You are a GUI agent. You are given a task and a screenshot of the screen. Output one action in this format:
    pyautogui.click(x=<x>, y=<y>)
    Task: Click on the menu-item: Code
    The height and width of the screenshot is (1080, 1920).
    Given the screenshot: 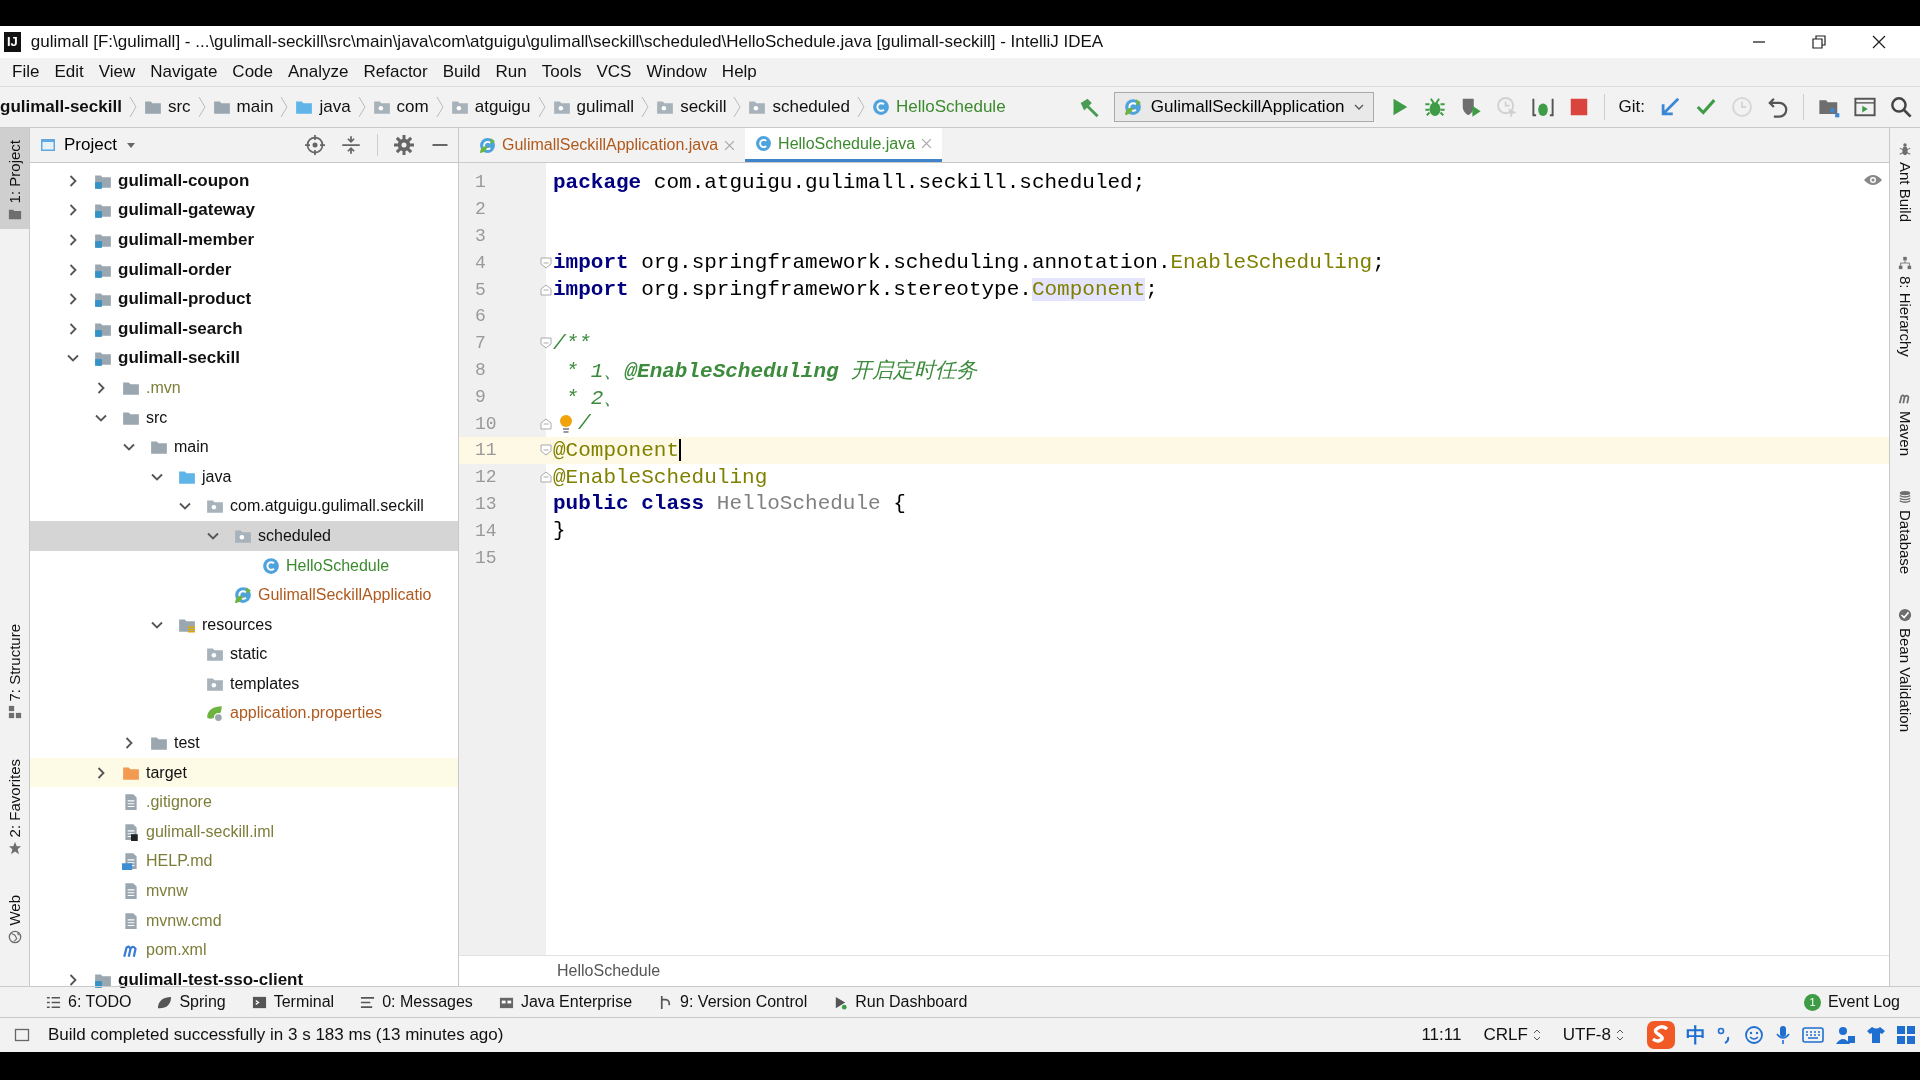 What is the action you would take?
    pyautogui.click(x=254, y=72)
    